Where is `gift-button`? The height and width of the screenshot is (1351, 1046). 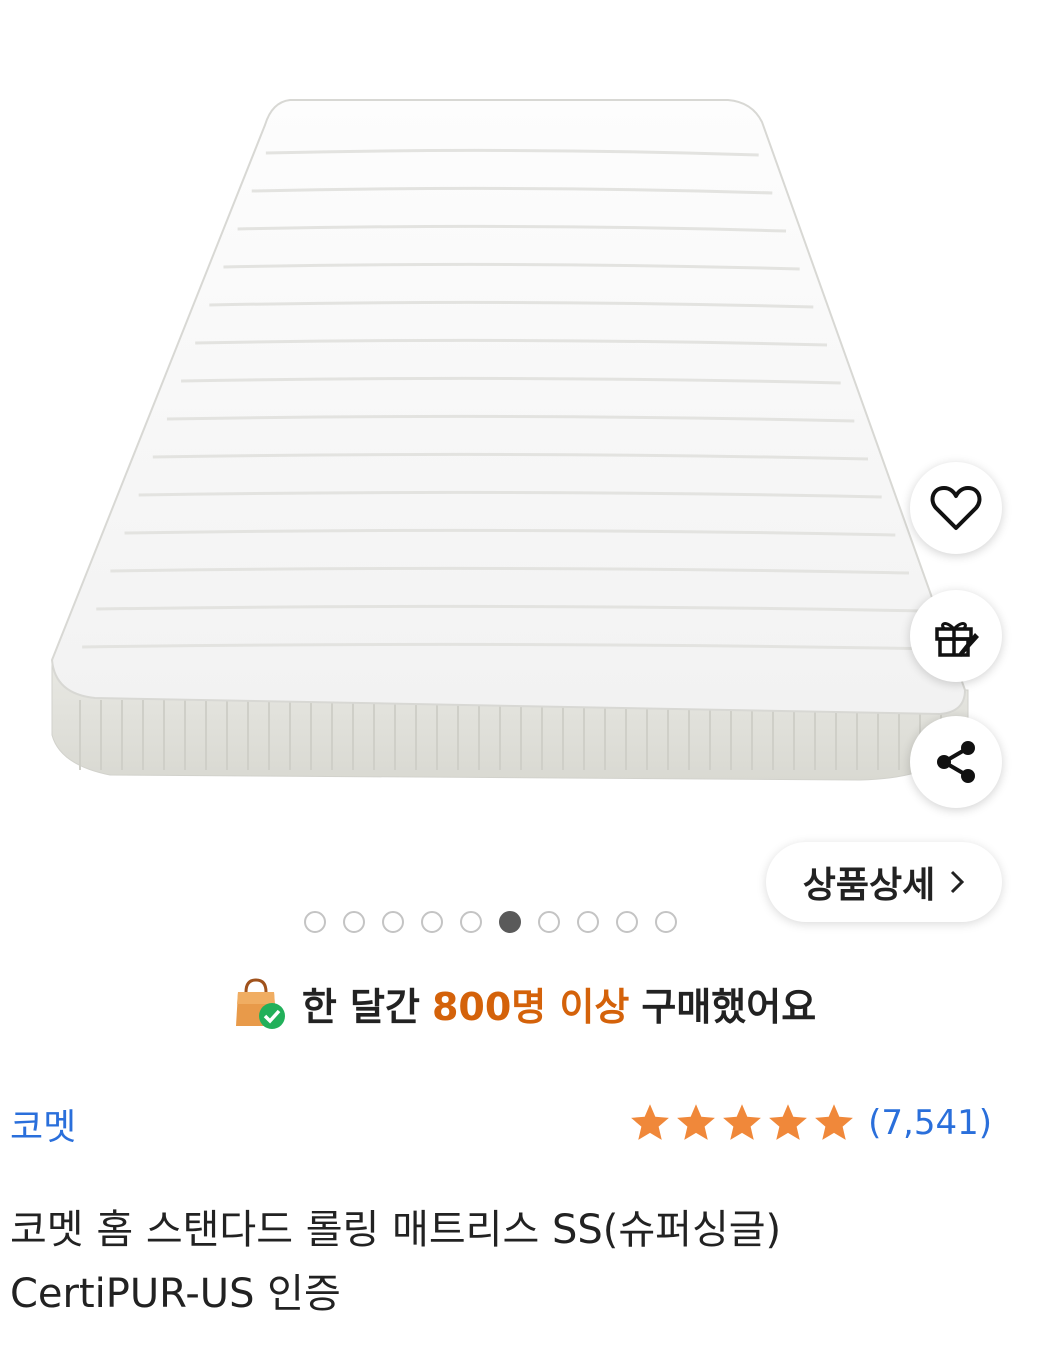
gift-button is located at coordinates (956, 636).